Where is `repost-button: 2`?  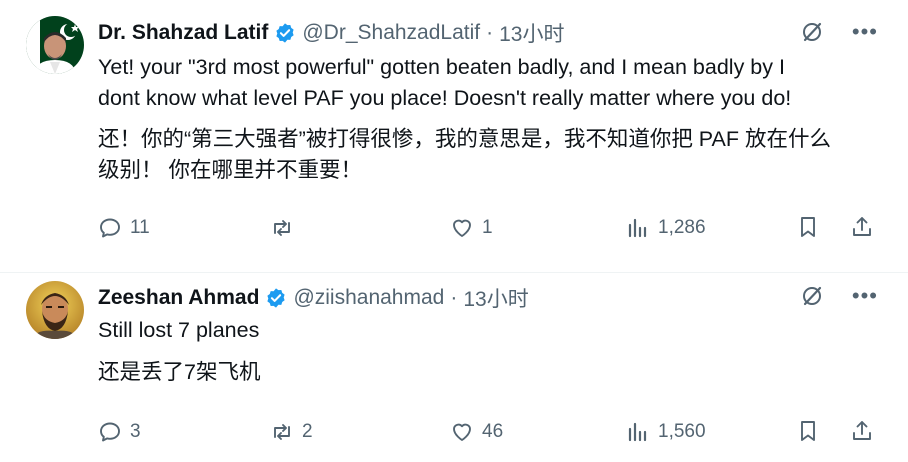 repost-button: 2 is located at coordinates (360, 432).